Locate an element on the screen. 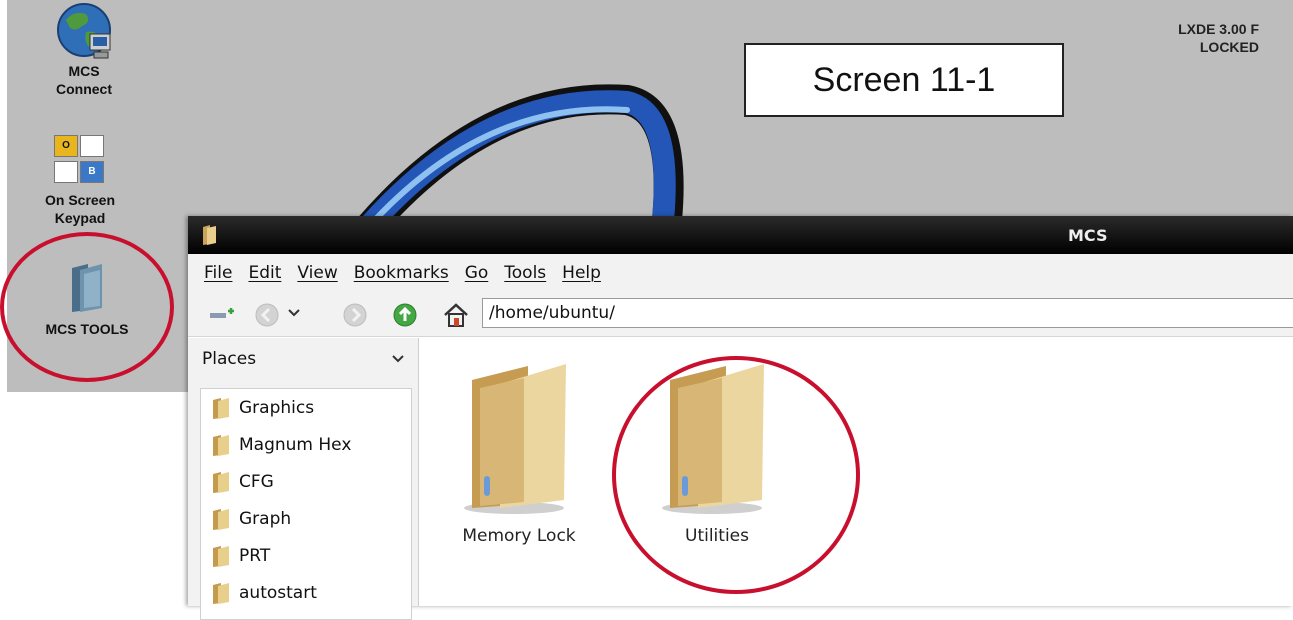  desktop-icon-mcs-connect: MCS Connect is located at coordinates (84, 50).